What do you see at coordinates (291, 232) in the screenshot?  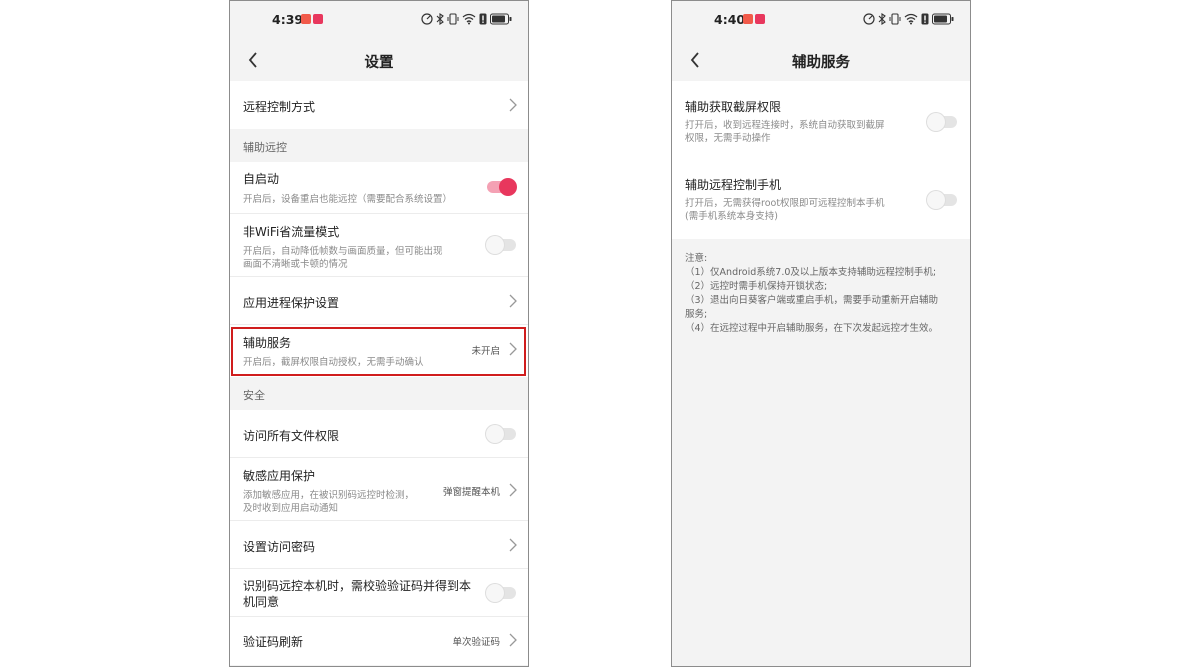 I see `row-title: 非WiFi省流量模式` at bounding box center [291, 232].